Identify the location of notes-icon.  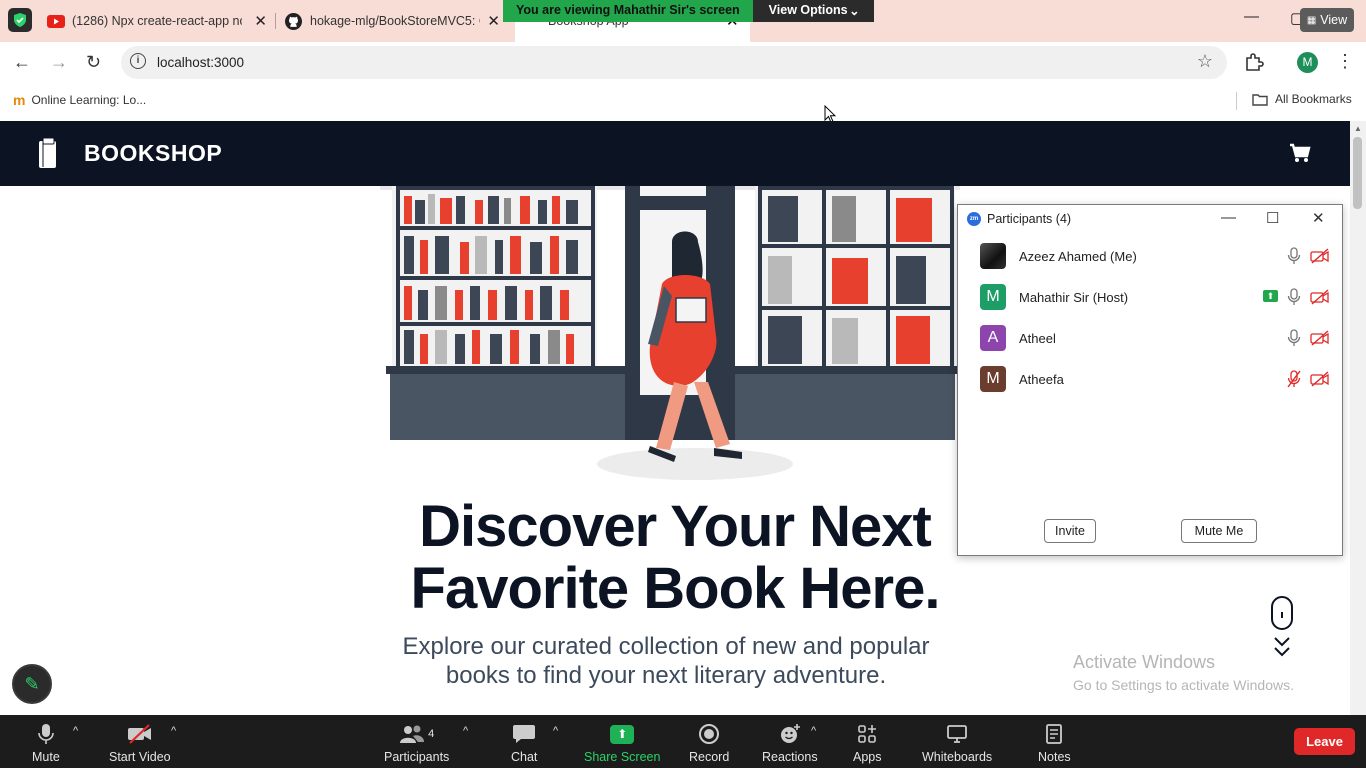
(1054, 734).